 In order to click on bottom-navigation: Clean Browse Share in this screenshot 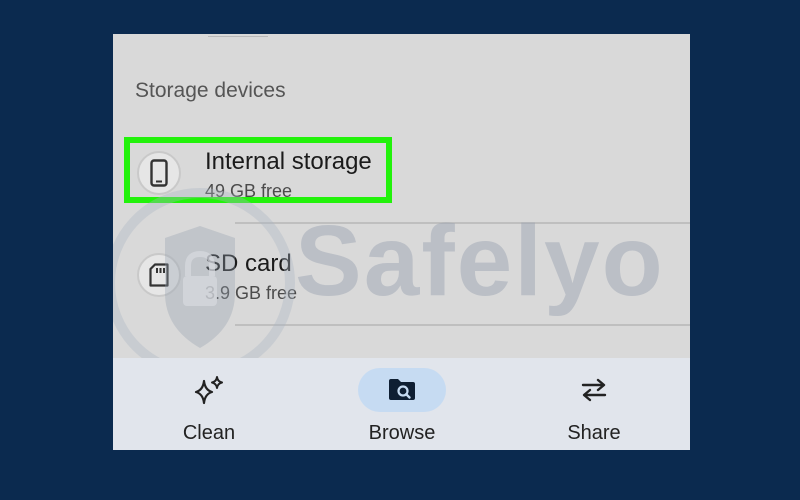, I will do `click(401, 404)`.